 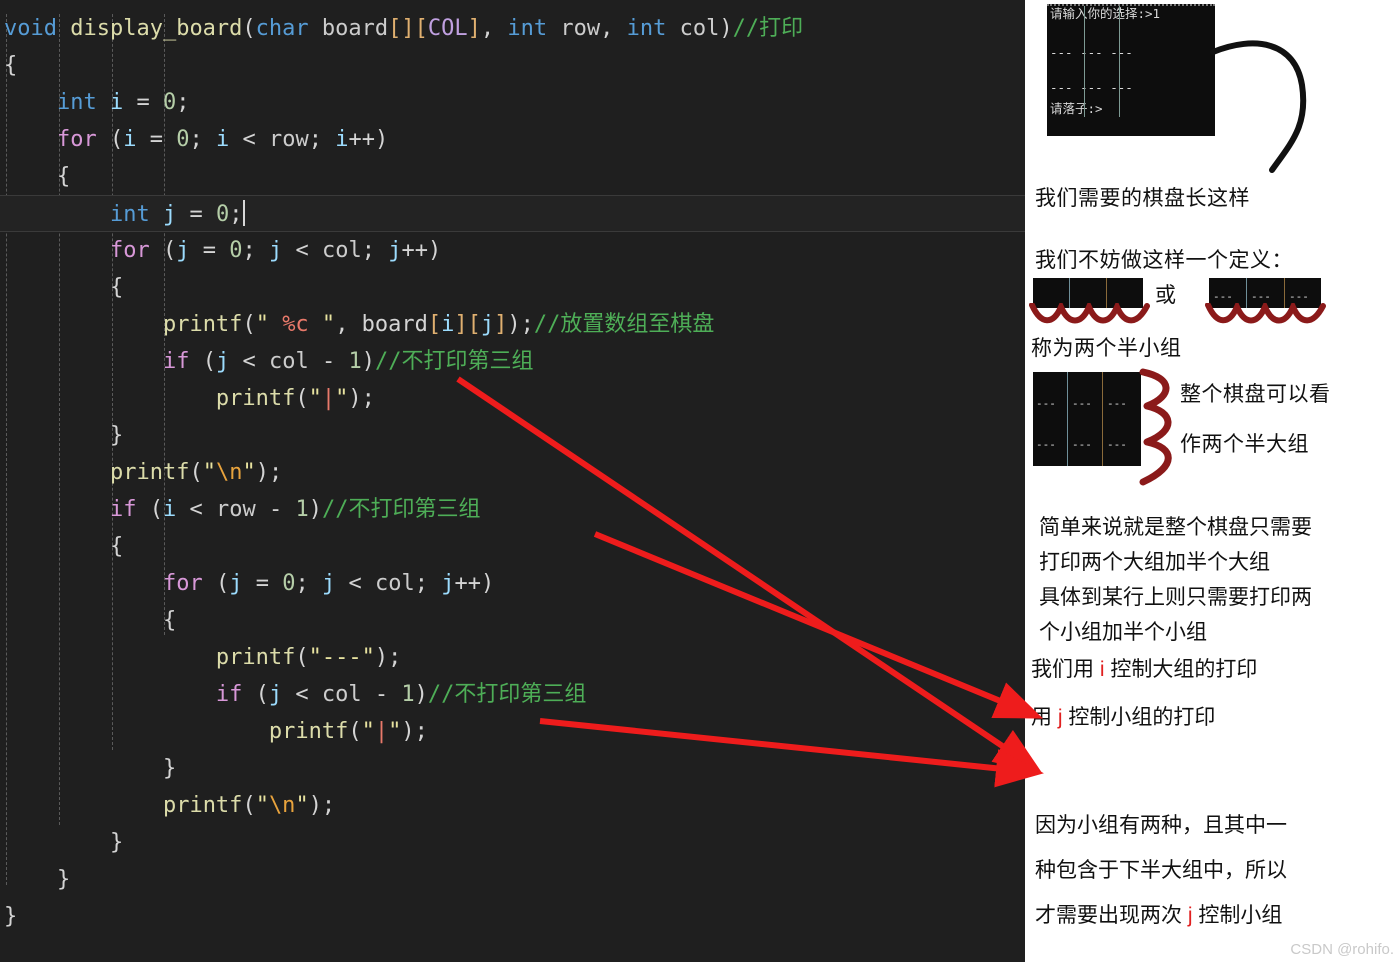 I want to click on paragraph-line-1: 简单来说就是整个棋盘只需要, so click(x=1175, y=527).